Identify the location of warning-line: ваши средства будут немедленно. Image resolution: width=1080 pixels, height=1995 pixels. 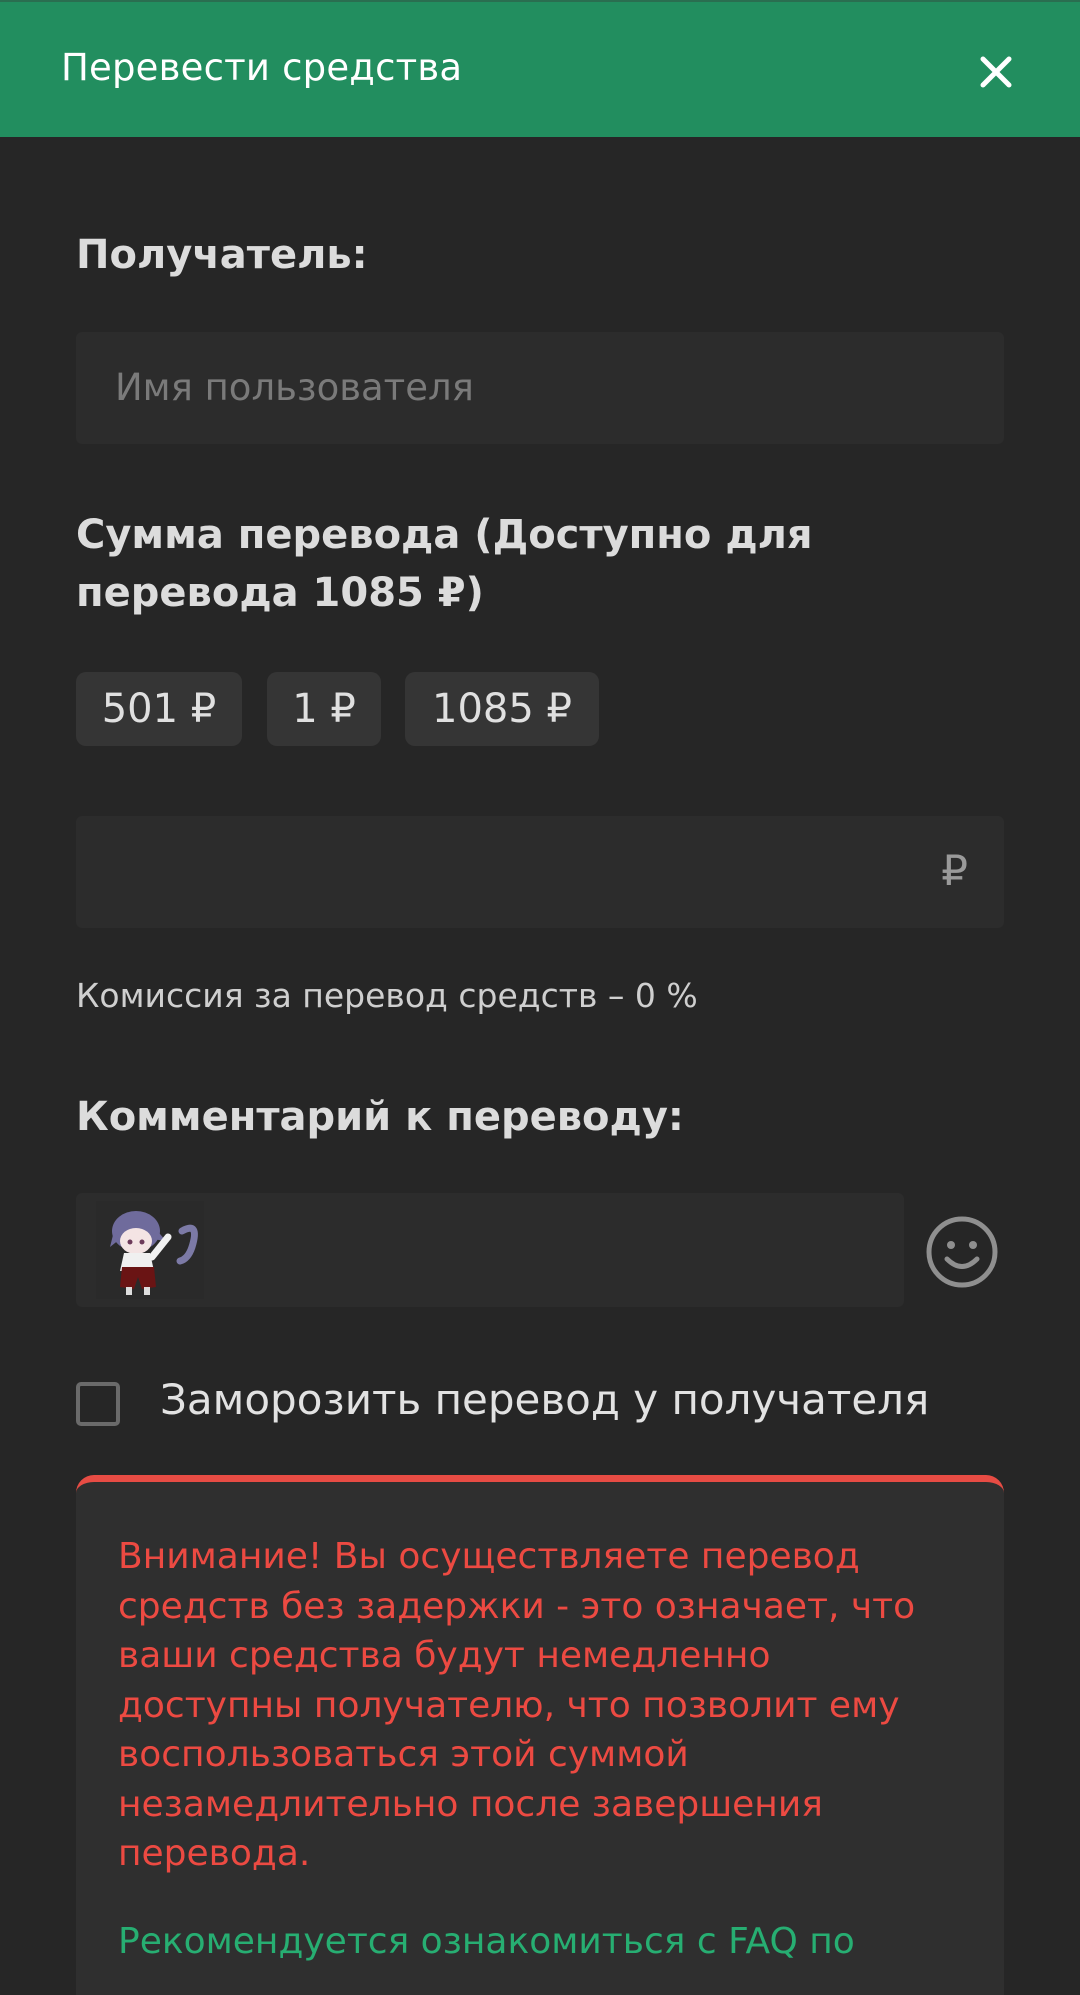
(444, 1655).